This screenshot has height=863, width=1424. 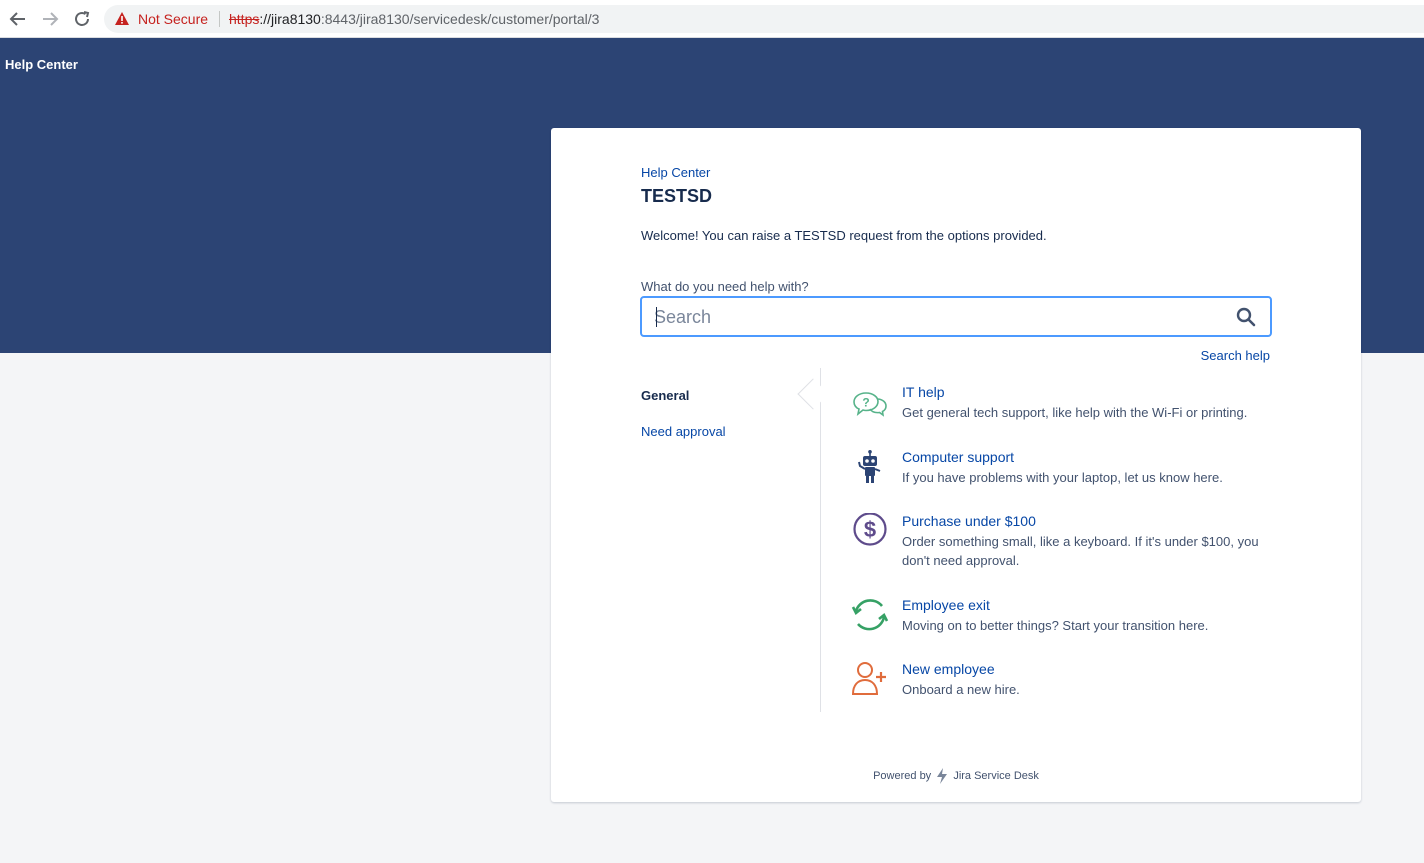 What do you see at coordinates (870, 615) in the screenshot?
I see `cycle-arrows-icon` at bounding box center [870, 615].